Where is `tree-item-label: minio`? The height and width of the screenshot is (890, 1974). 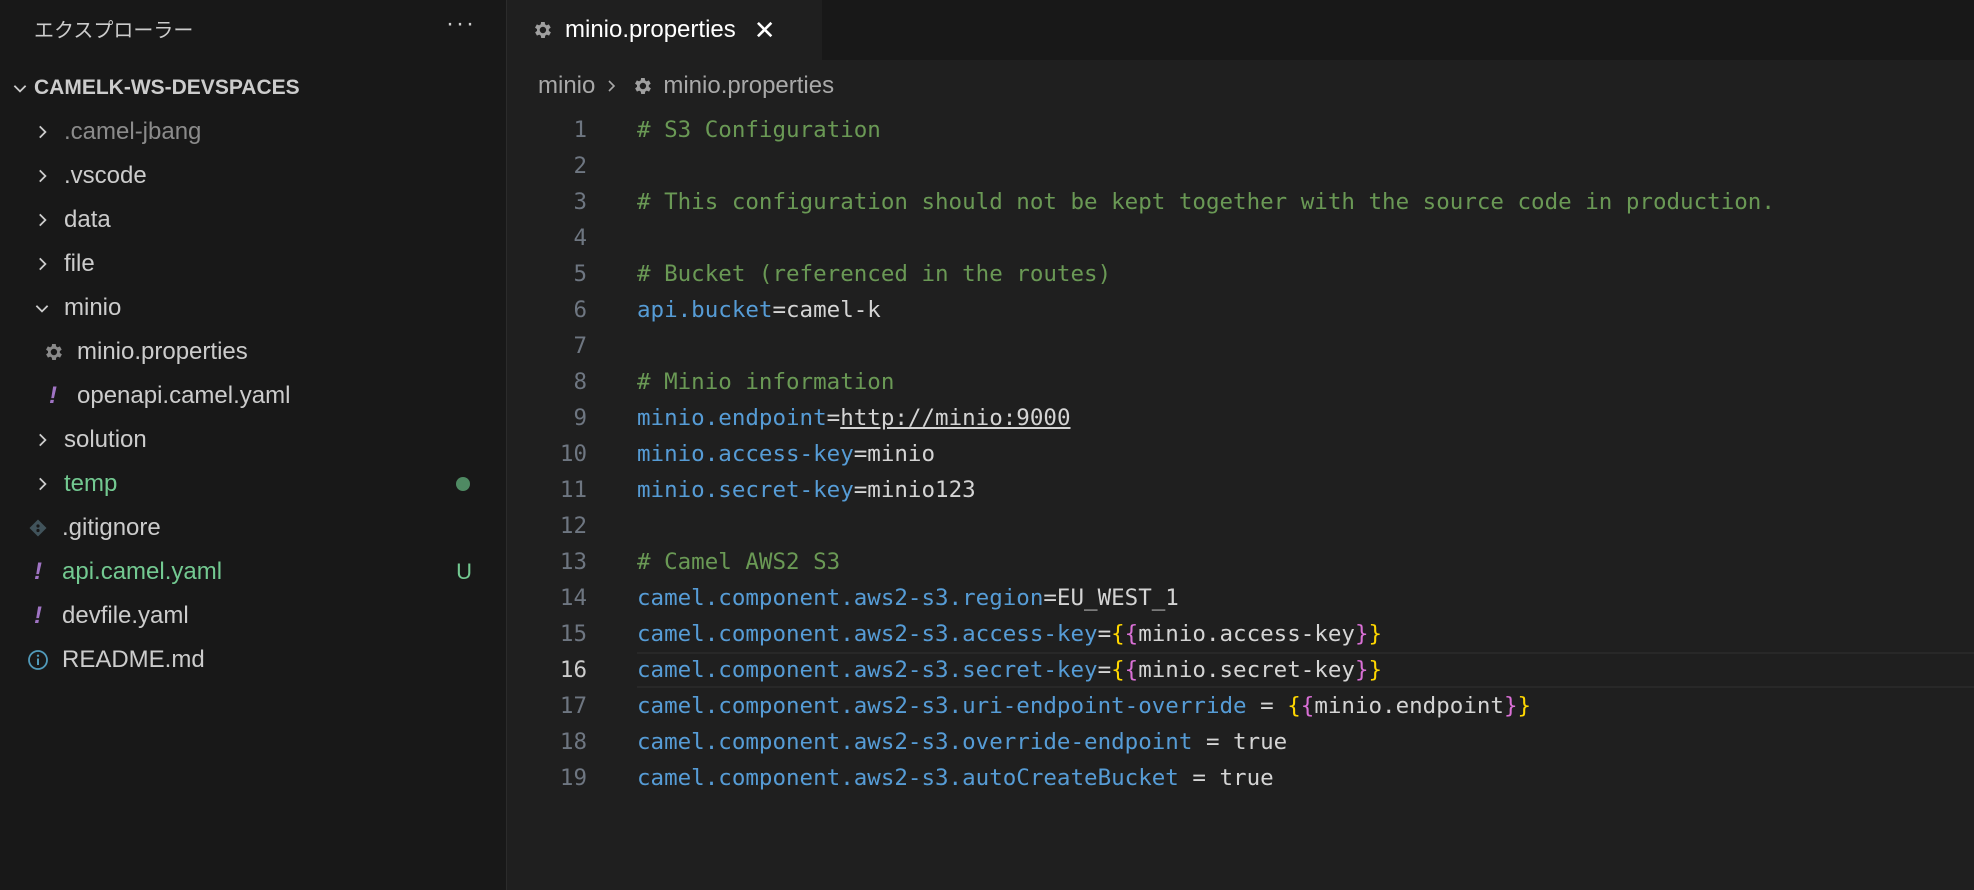 tree-item-label: minio is located at coordinates (93, 307).